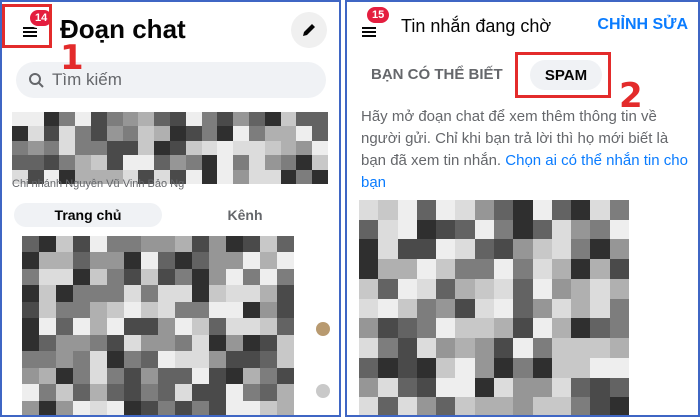 The width and height of the screenshot is (700, 417). I want to click on notification-badge: 15, so click(378, 15).